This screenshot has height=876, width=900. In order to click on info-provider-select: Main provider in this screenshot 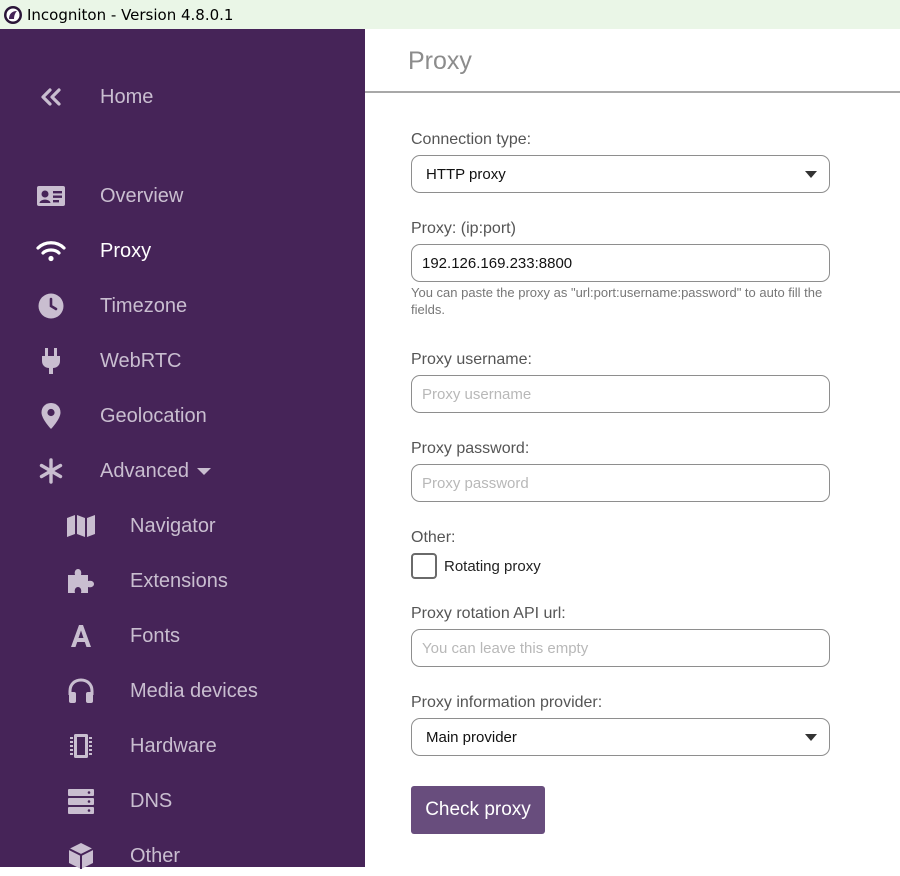, I will do `click(620, 737)`.